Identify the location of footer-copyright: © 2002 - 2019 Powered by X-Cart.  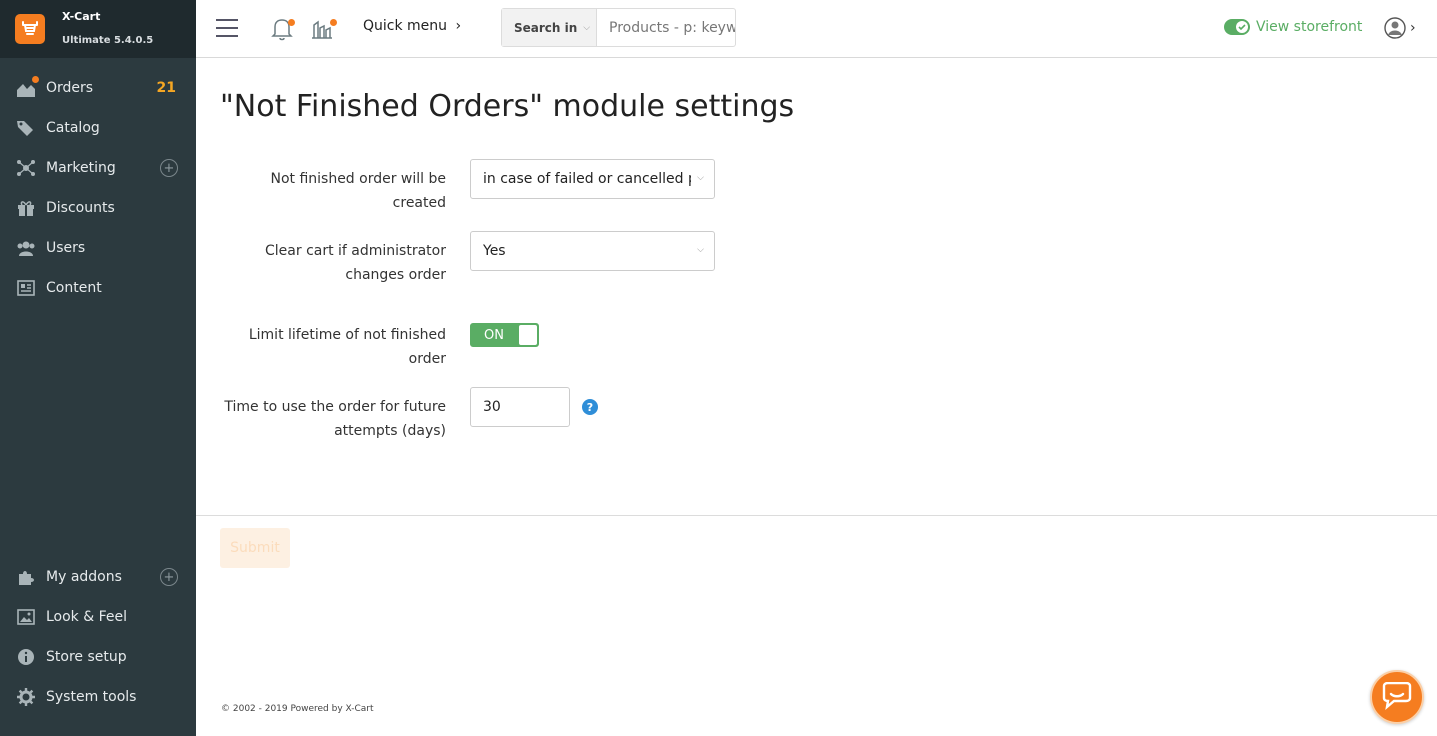
(297, 709).